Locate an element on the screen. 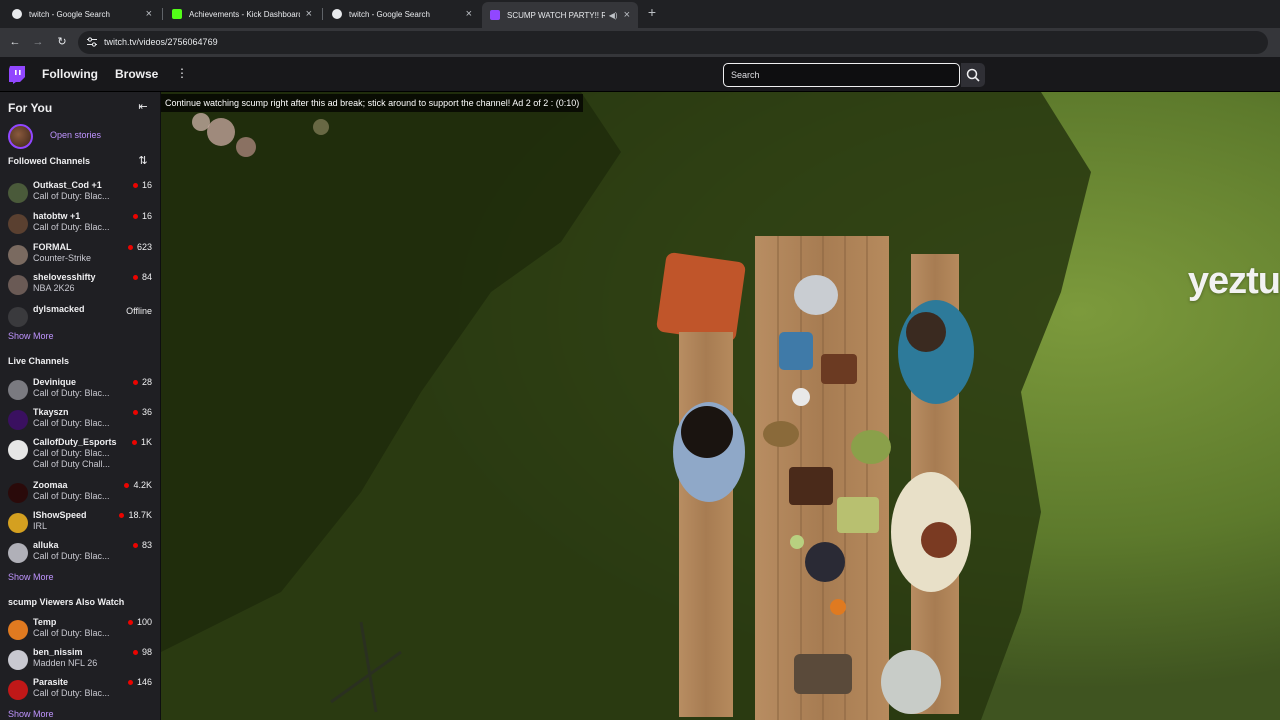 This screenshot has height=720, width=1280. viewer-count: 98 is located at coordinates (146, 652).